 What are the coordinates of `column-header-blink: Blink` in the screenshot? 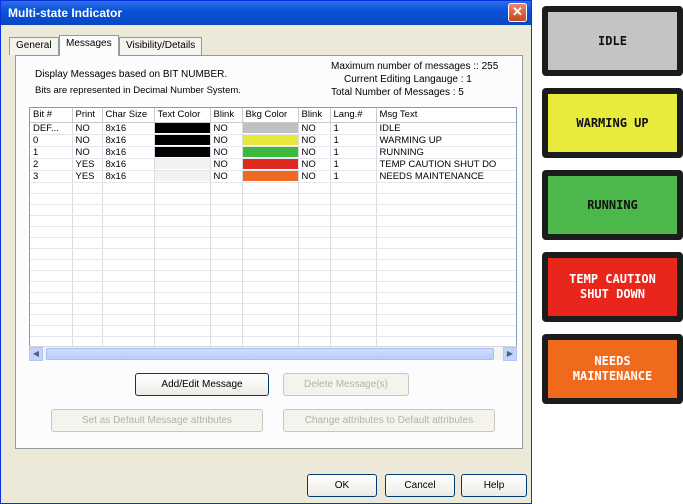 It's located at (226, 115).